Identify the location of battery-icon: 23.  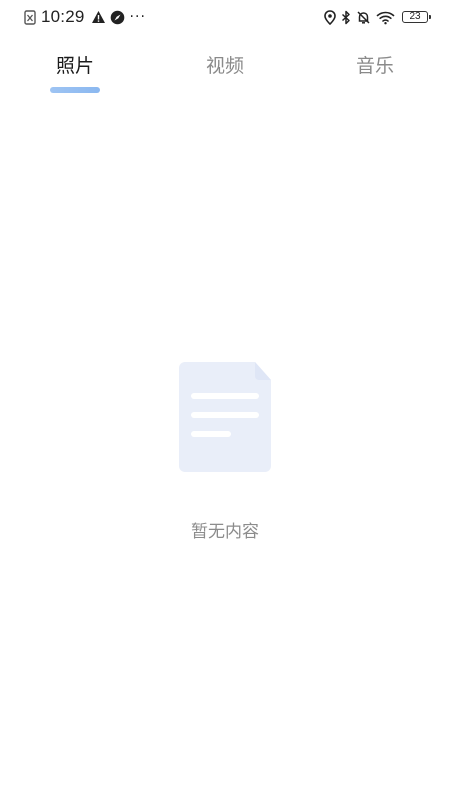
(416, 17).